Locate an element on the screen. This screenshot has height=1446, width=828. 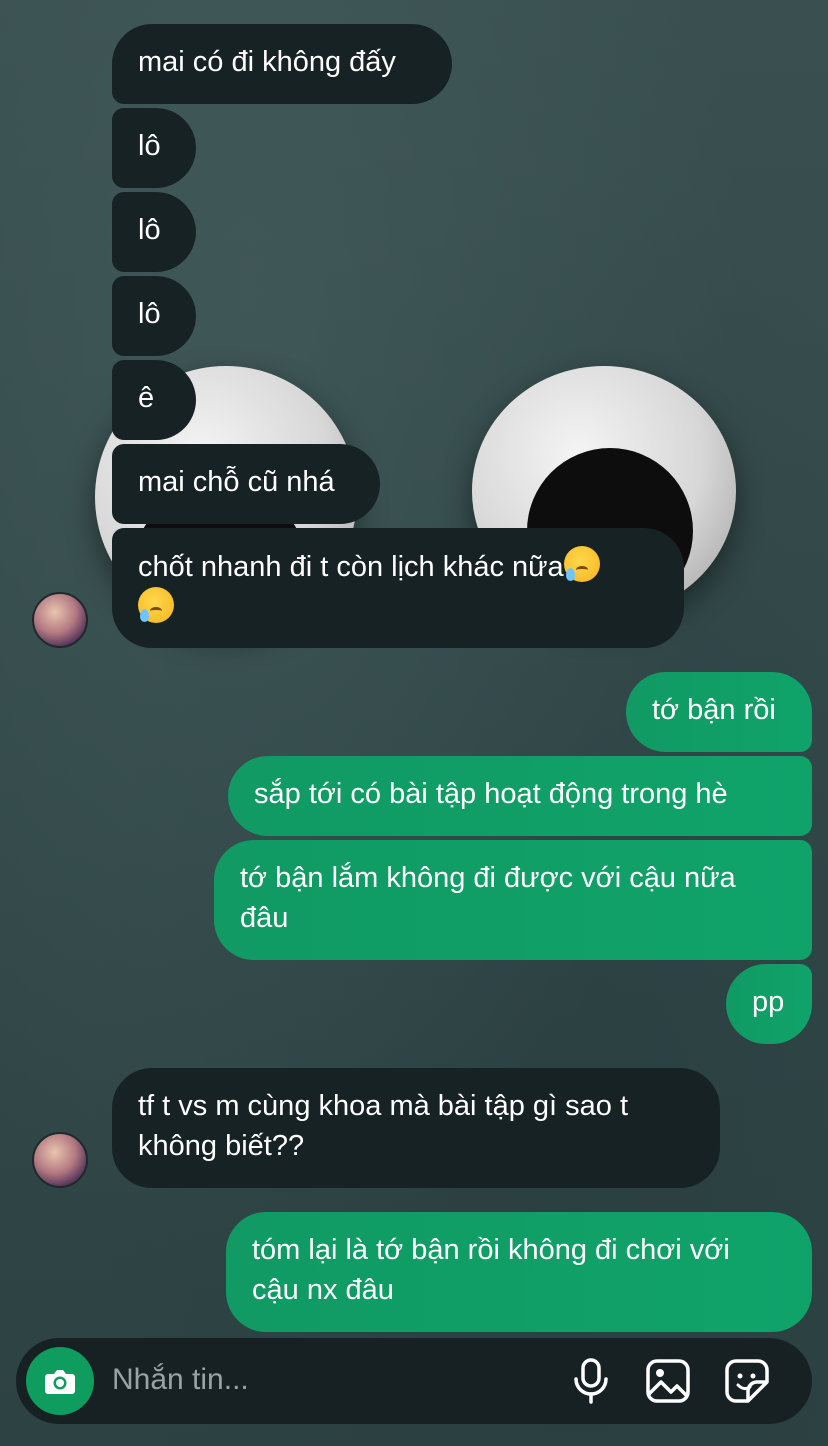
message-text: pp is located at coordinates (768, 1002).